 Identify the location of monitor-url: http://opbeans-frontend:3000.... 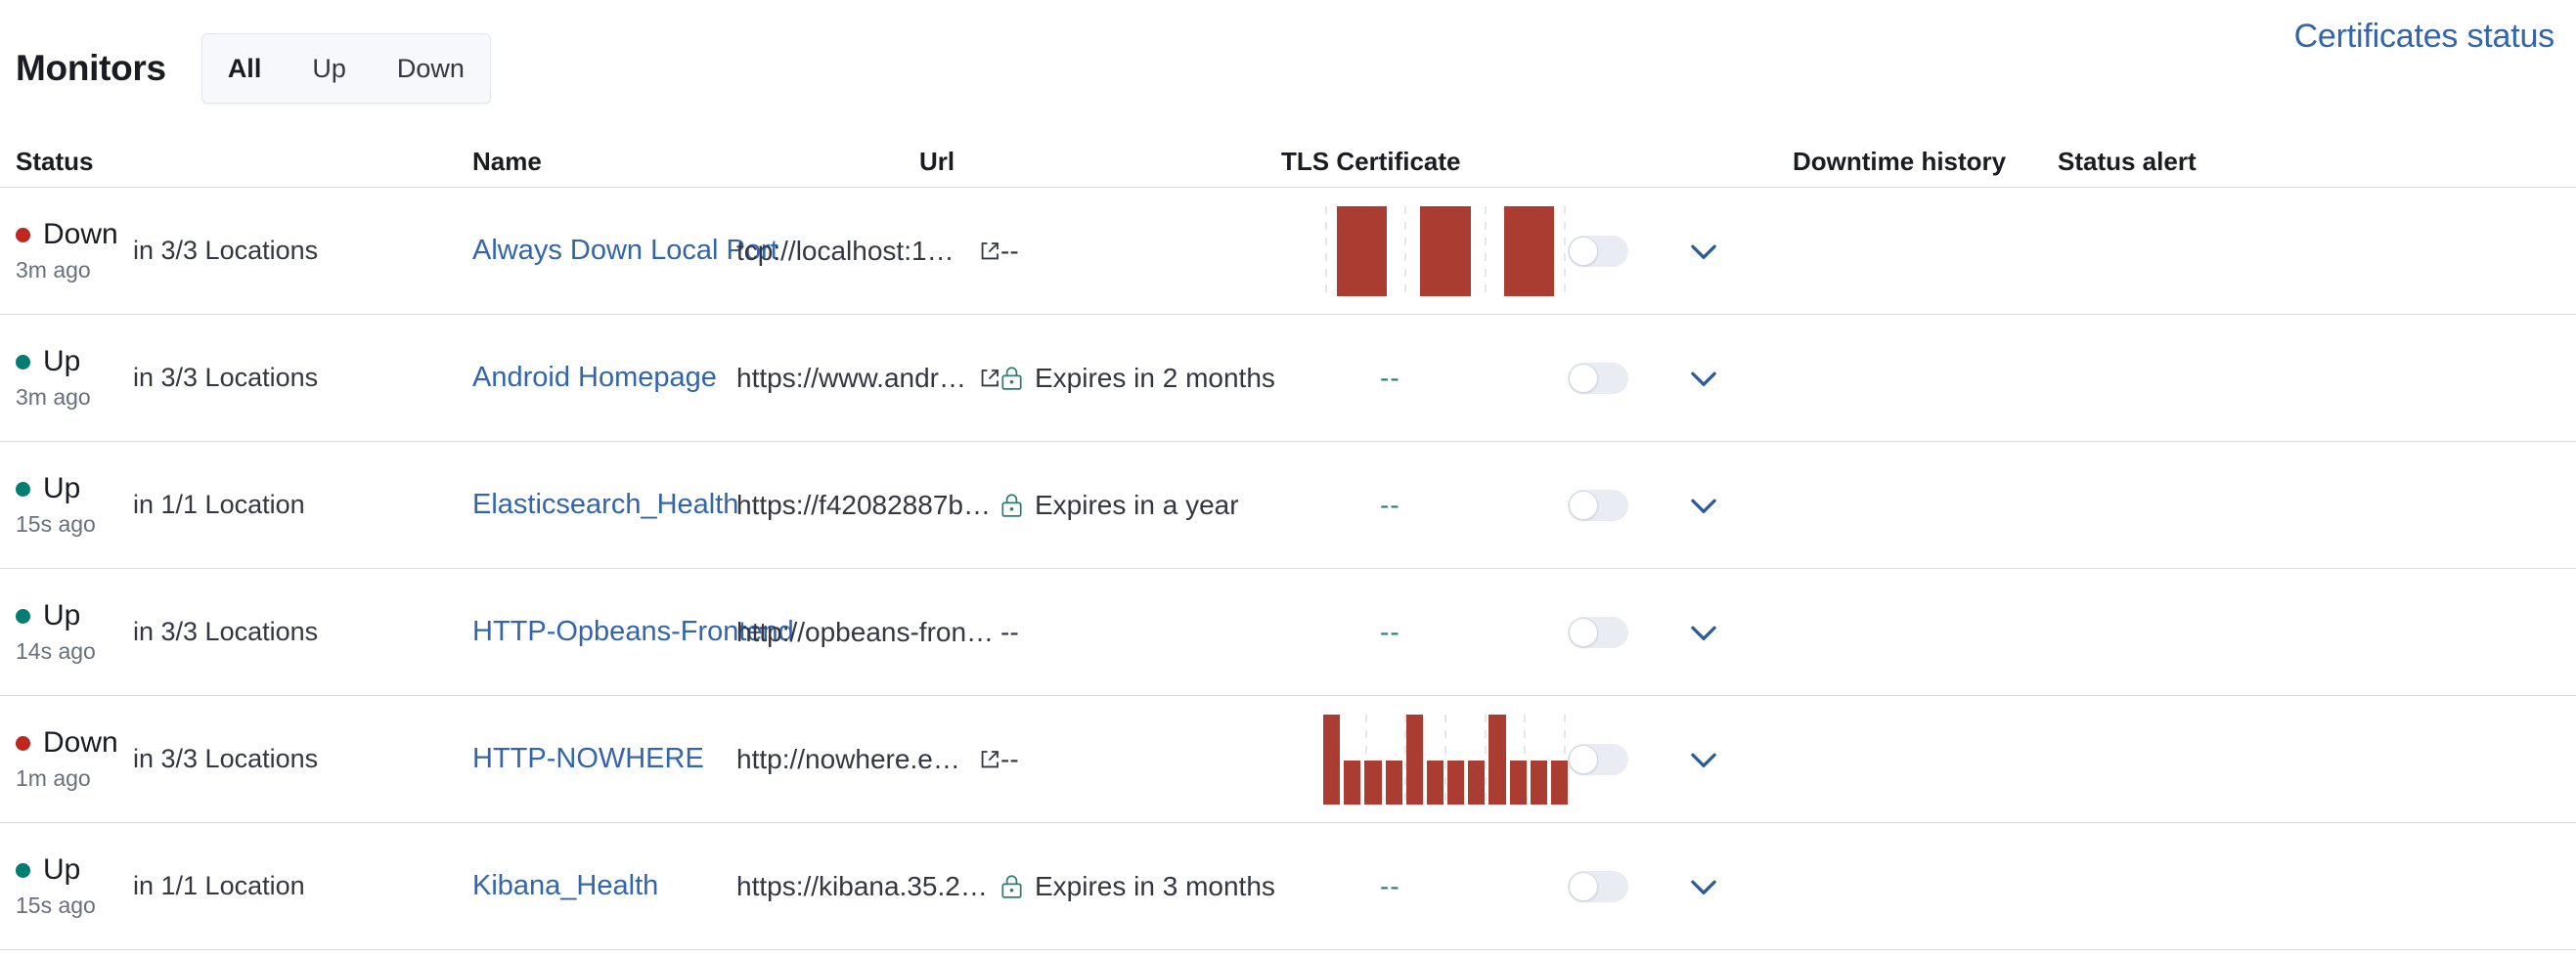
(868, 631).